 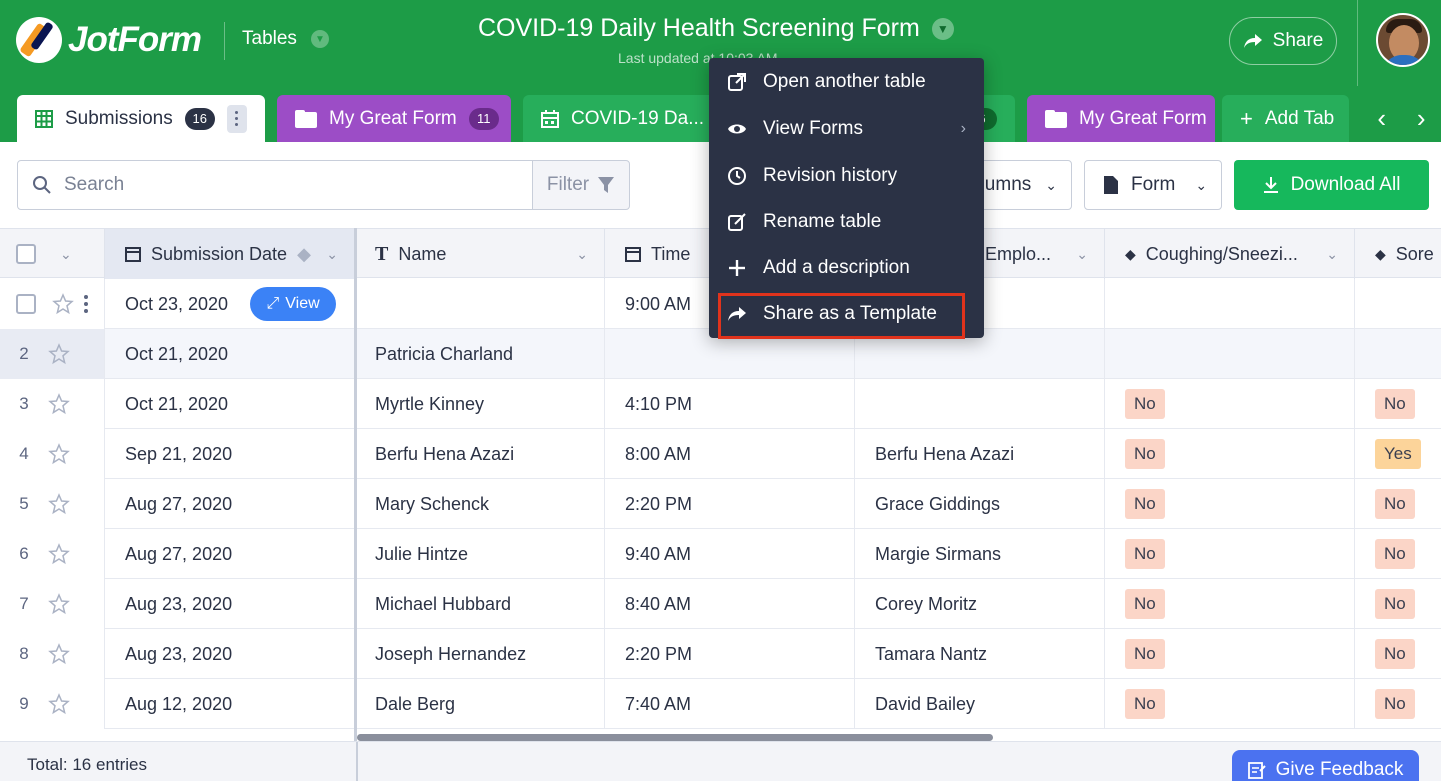 I want to click on cell-submission-date: Sep 21, 2020, so click(x=230, y=454).